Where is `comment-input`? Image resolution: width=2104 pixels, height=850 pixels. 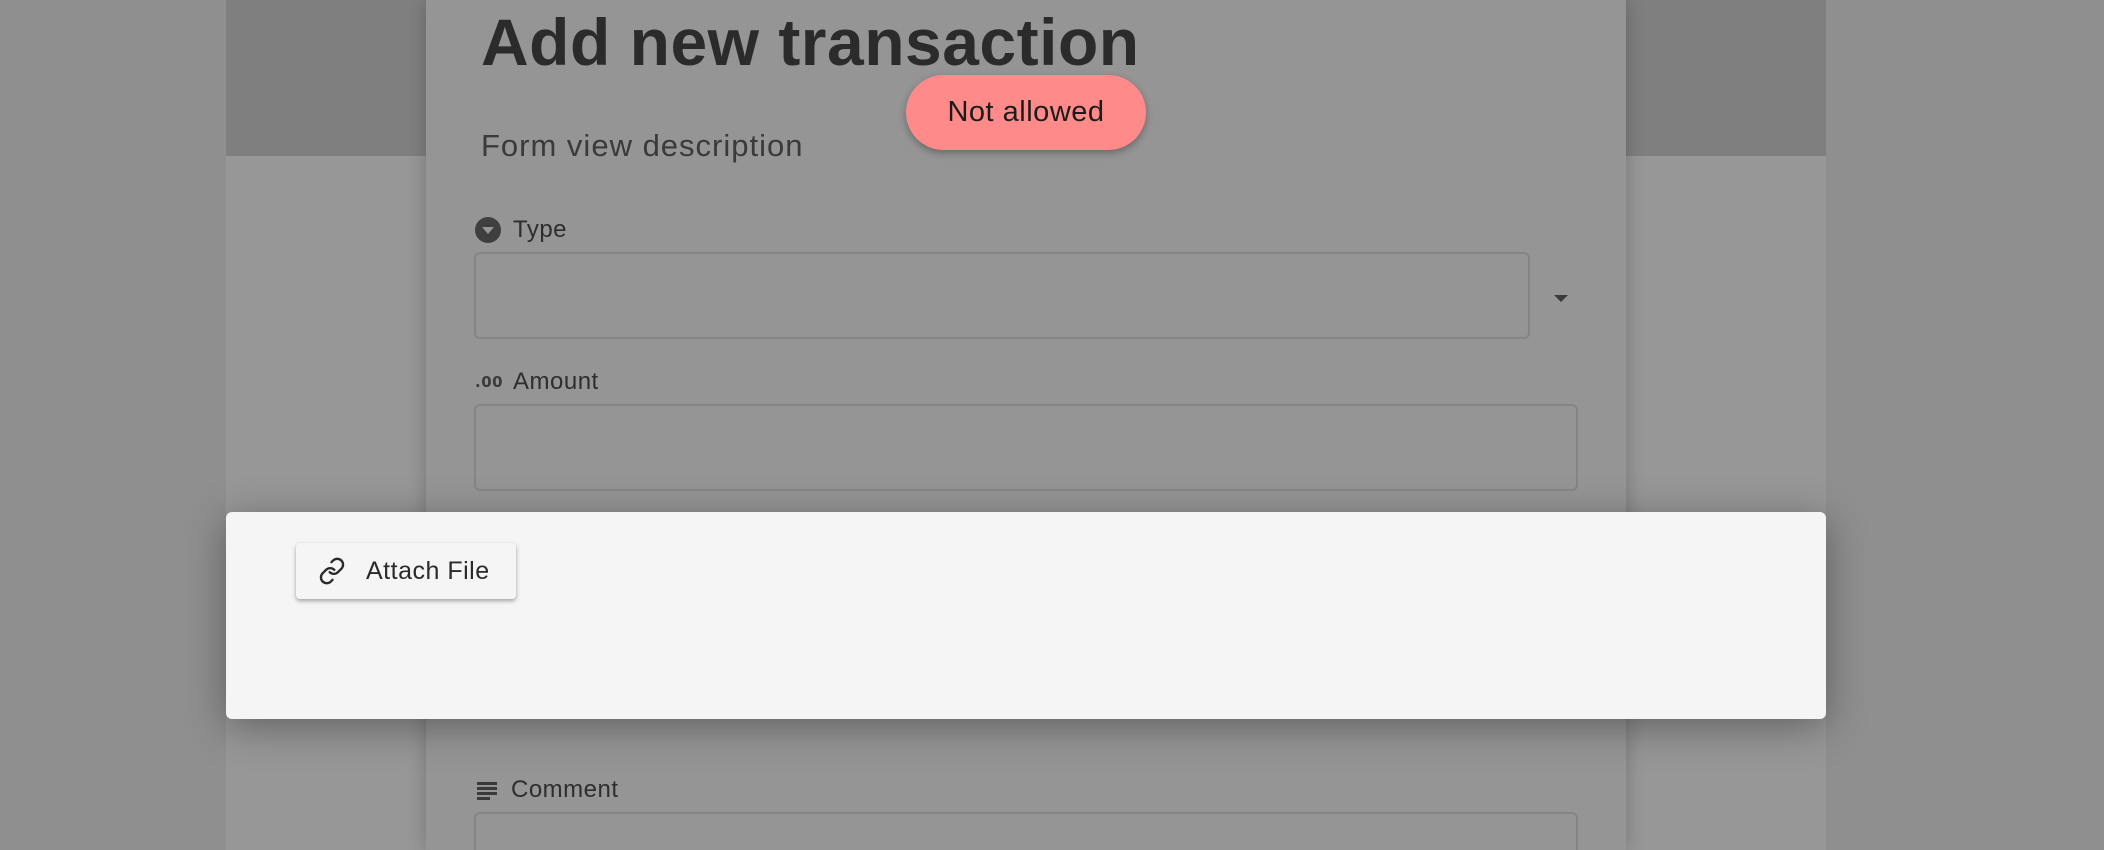
comment-input is located at coordinates (1026, 831).